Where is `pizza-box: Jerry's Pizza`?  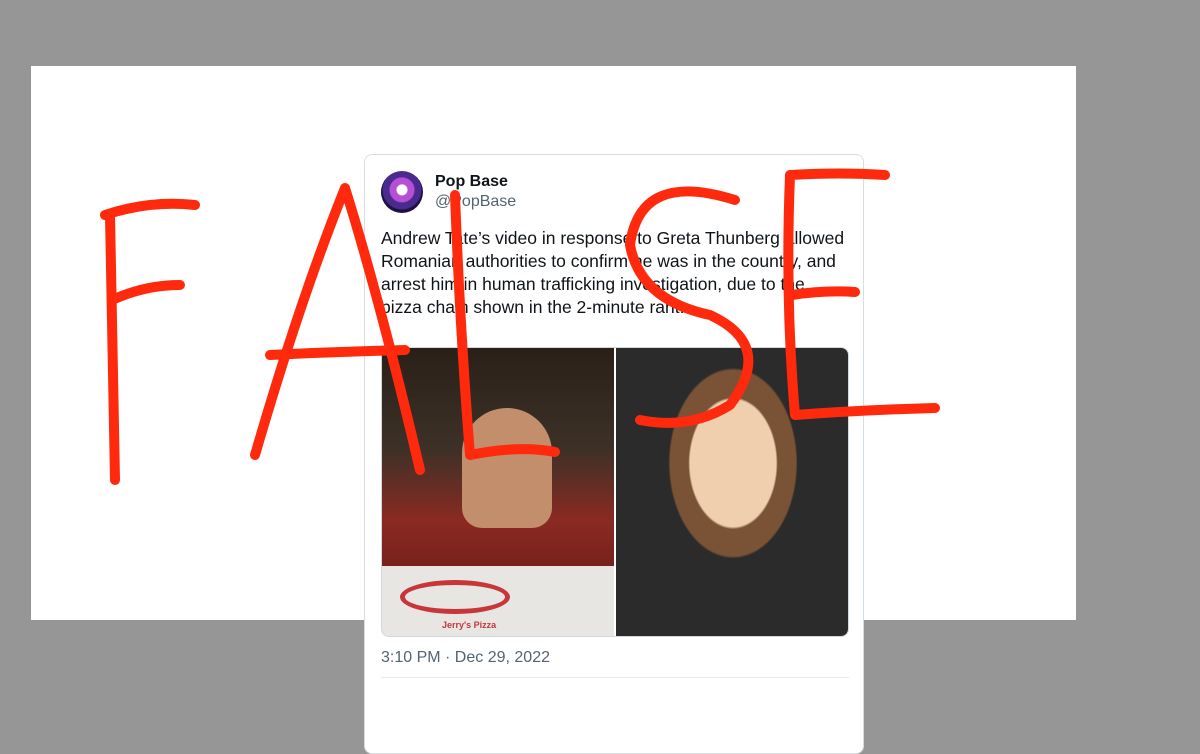
pizza-box: Jerry's Pizza is located at coordinates (498, 601).